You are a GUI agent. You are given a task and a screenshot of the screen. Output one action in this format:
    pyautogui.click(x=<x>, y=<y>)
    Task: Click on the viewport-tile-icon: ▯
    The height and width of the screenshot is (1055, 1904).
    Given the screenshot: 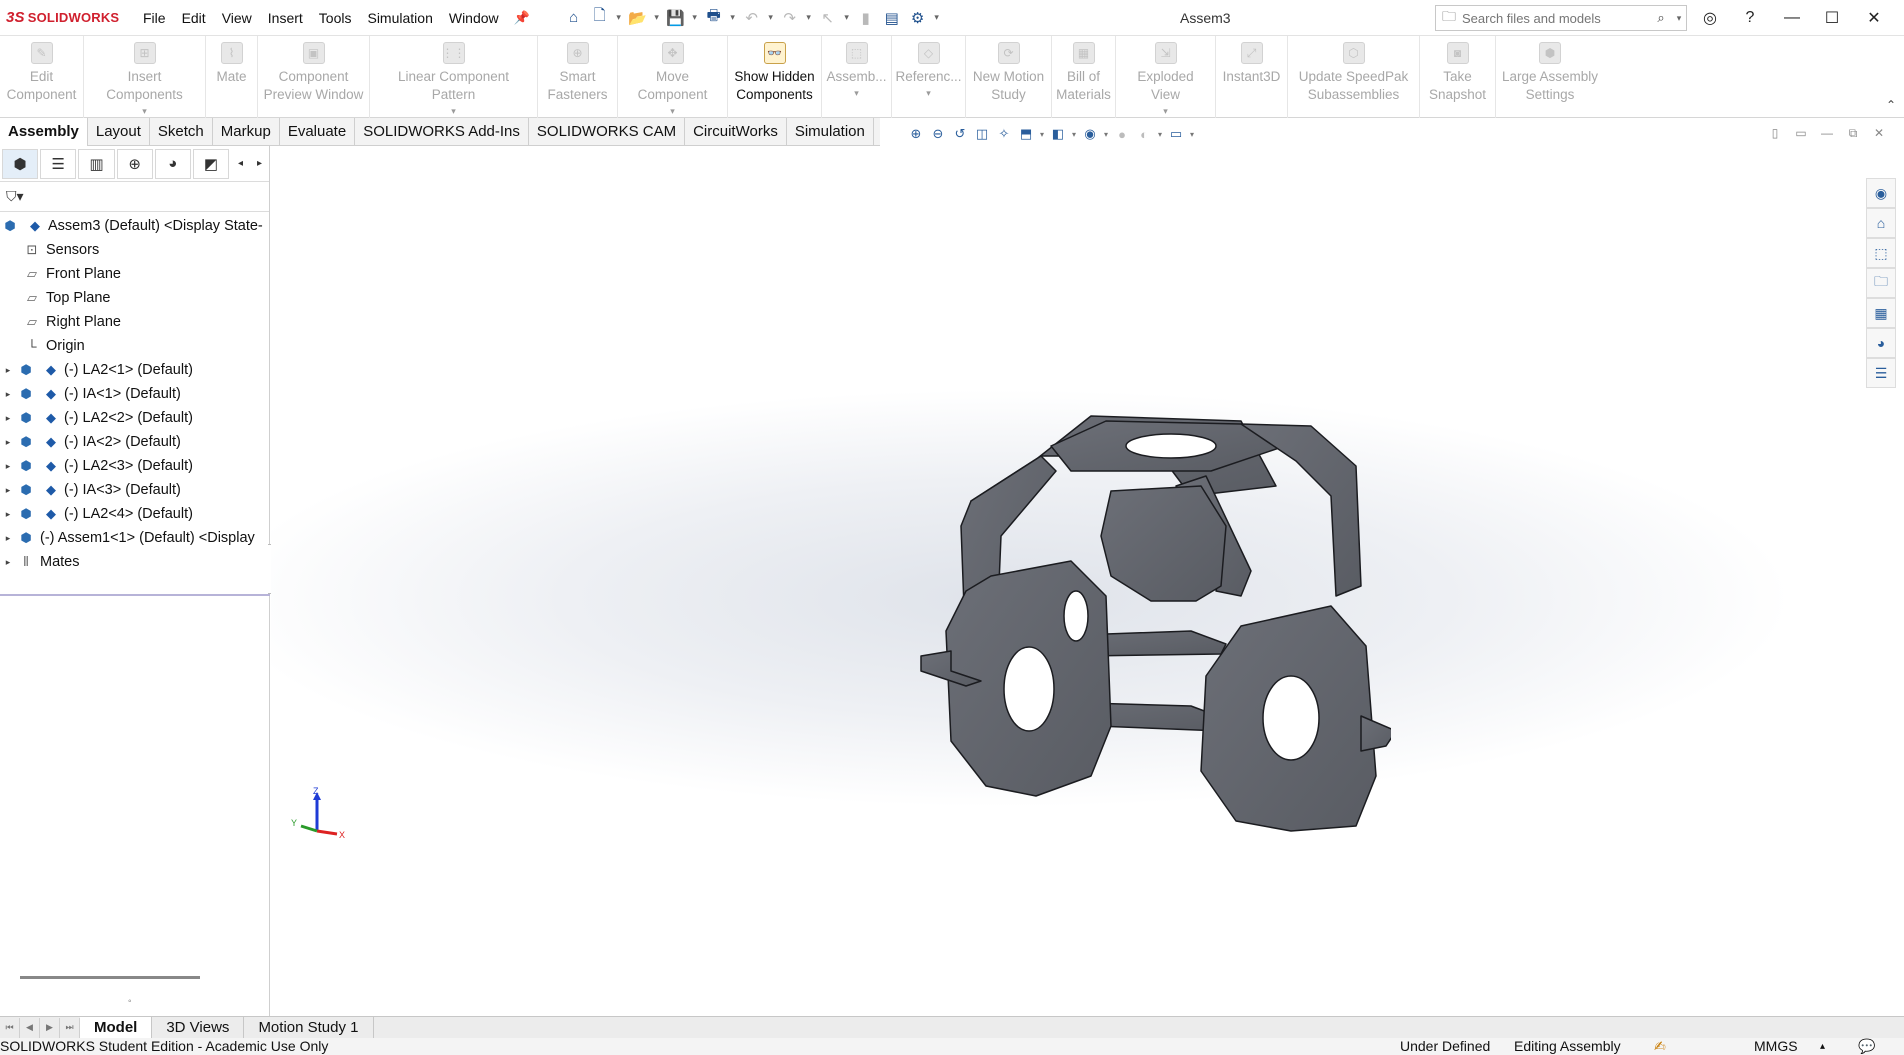 What is the action you would take?
    pyautogui.click(x=1775, y=133)
    